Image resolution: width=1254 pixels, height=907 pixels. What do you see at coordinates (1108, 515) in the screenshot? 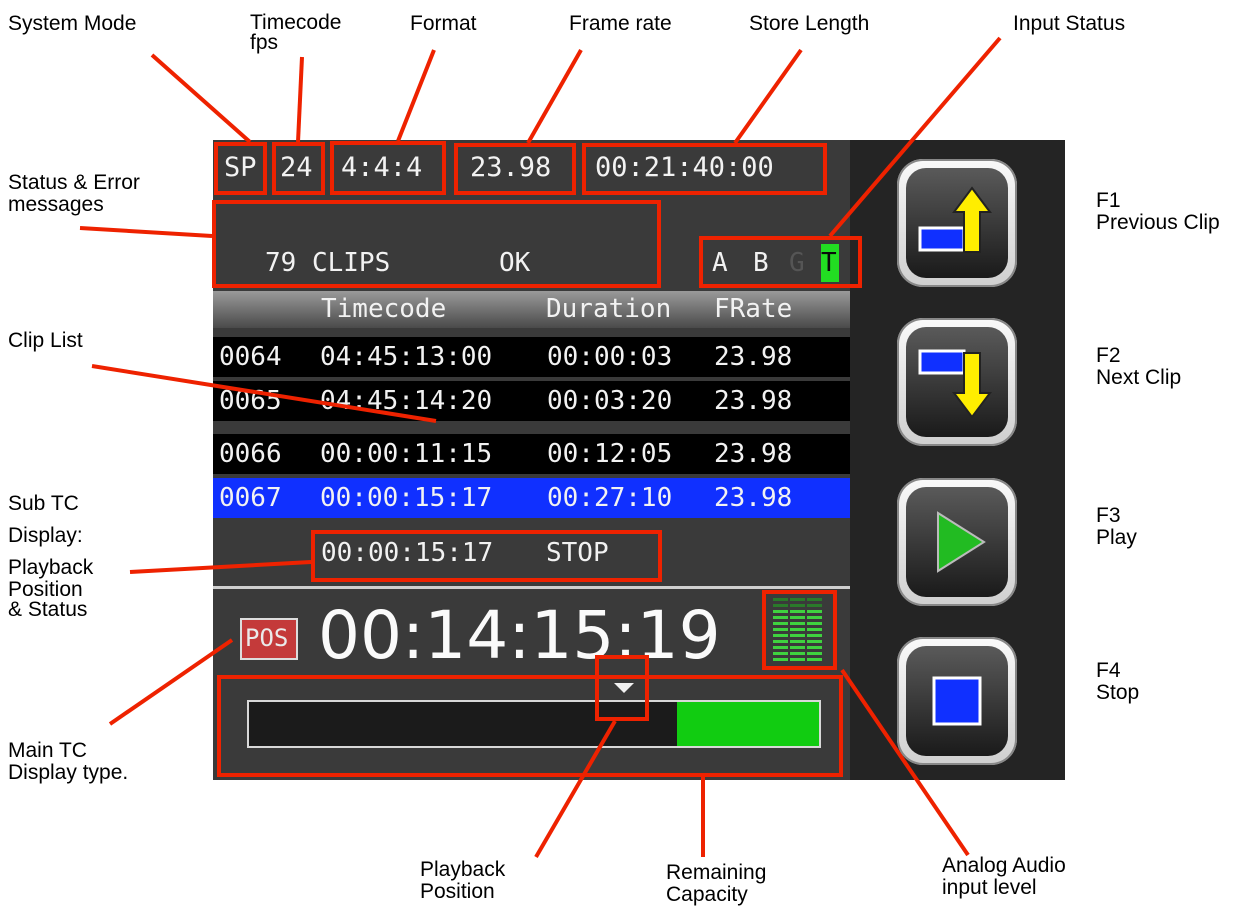
I see `label-f3-key: F3` at bounding box center [1108, 515].